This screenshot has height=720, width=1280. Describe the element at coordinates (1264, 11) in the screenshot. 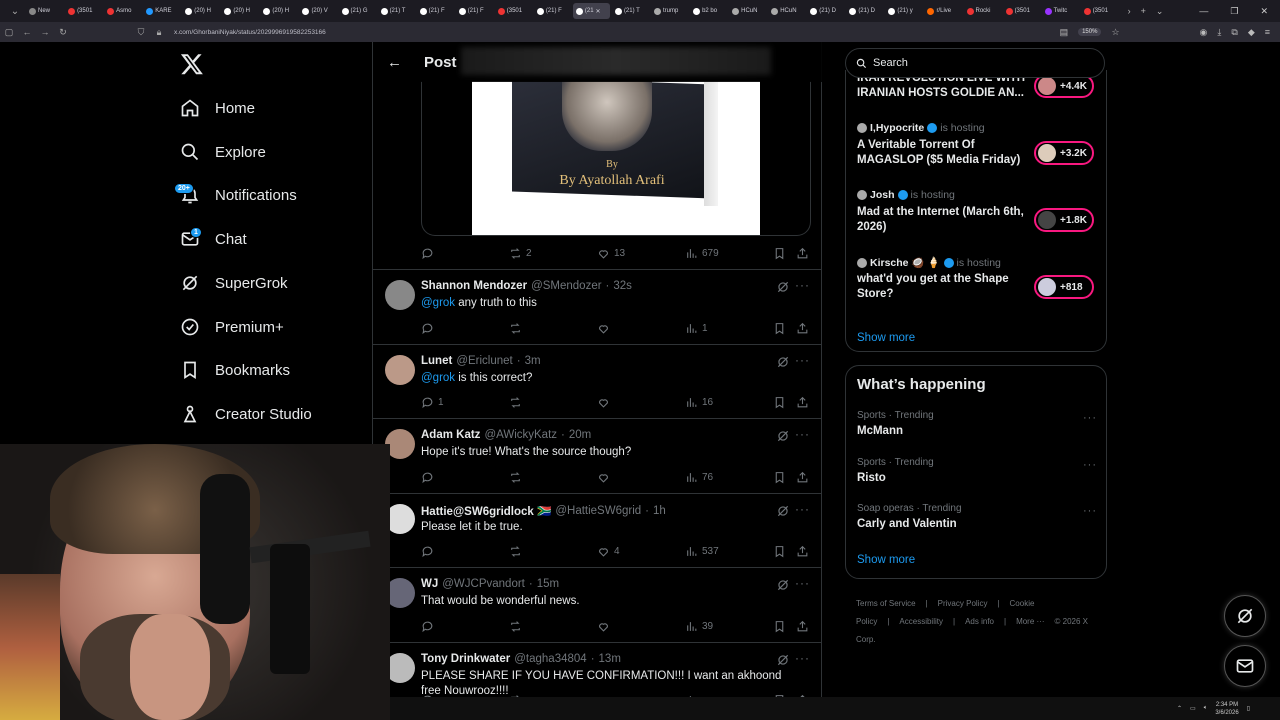

I see `close-window-icon: ✕` at that location.